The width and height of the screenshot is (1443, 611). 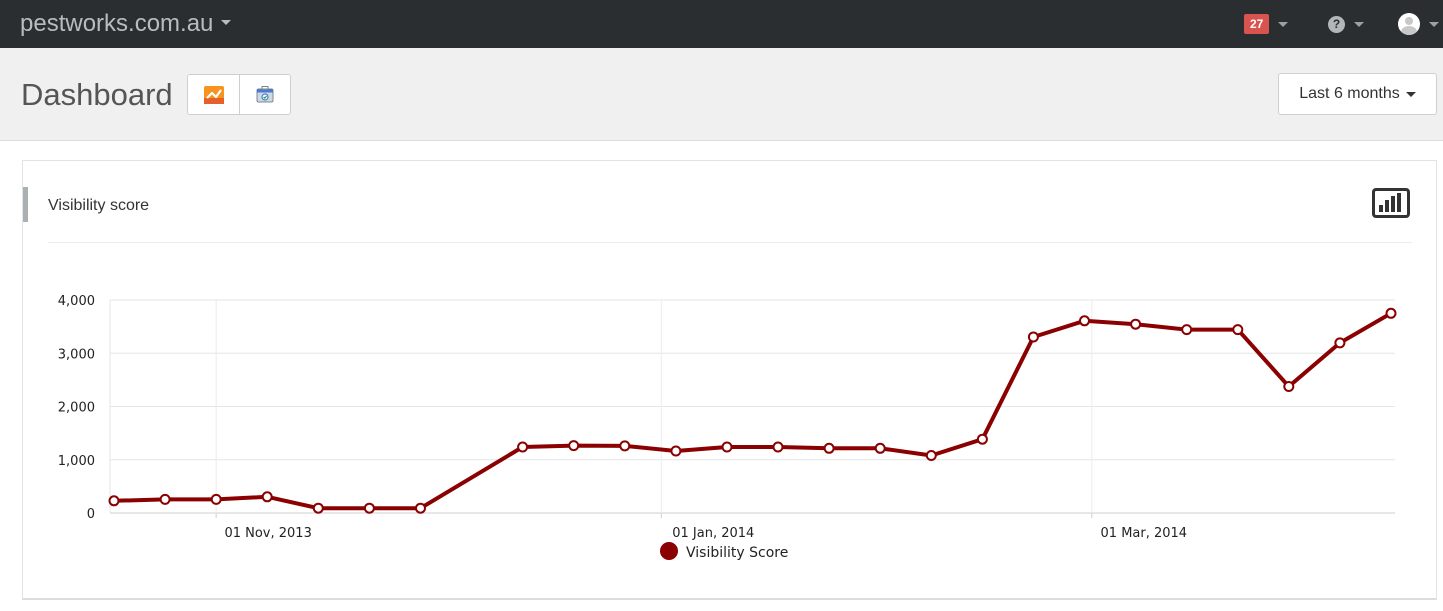 I want to click on y-tick-label: 2,000, so click(x=76, y=408).